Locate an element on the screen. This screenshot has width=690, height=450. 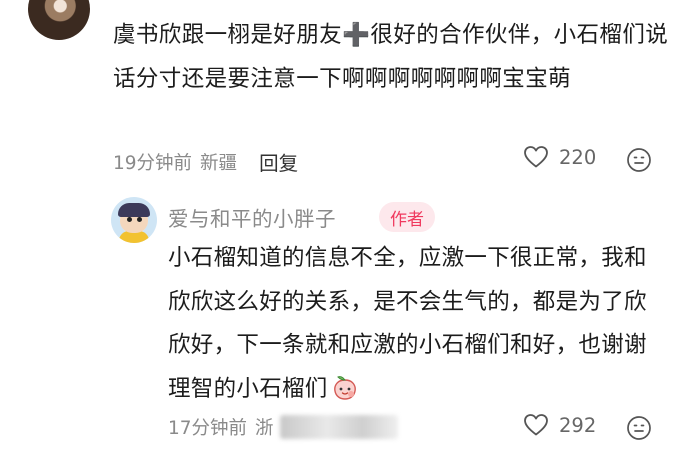
reply-button: 回复 is located at coordinates (278, 161).